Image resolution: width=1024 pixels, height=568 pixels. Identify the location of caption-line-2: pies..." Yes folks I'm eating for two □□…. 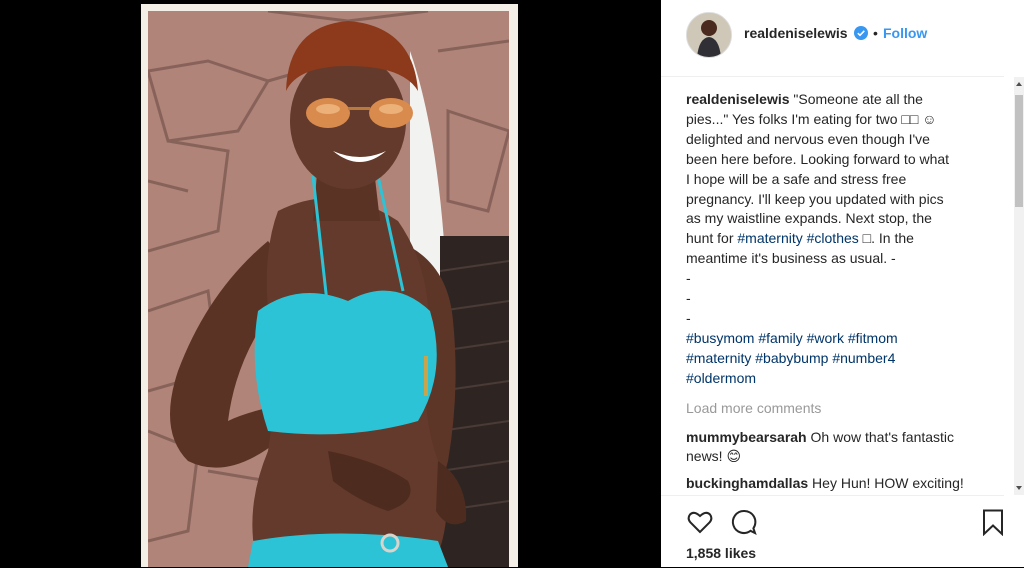
(811, 118).